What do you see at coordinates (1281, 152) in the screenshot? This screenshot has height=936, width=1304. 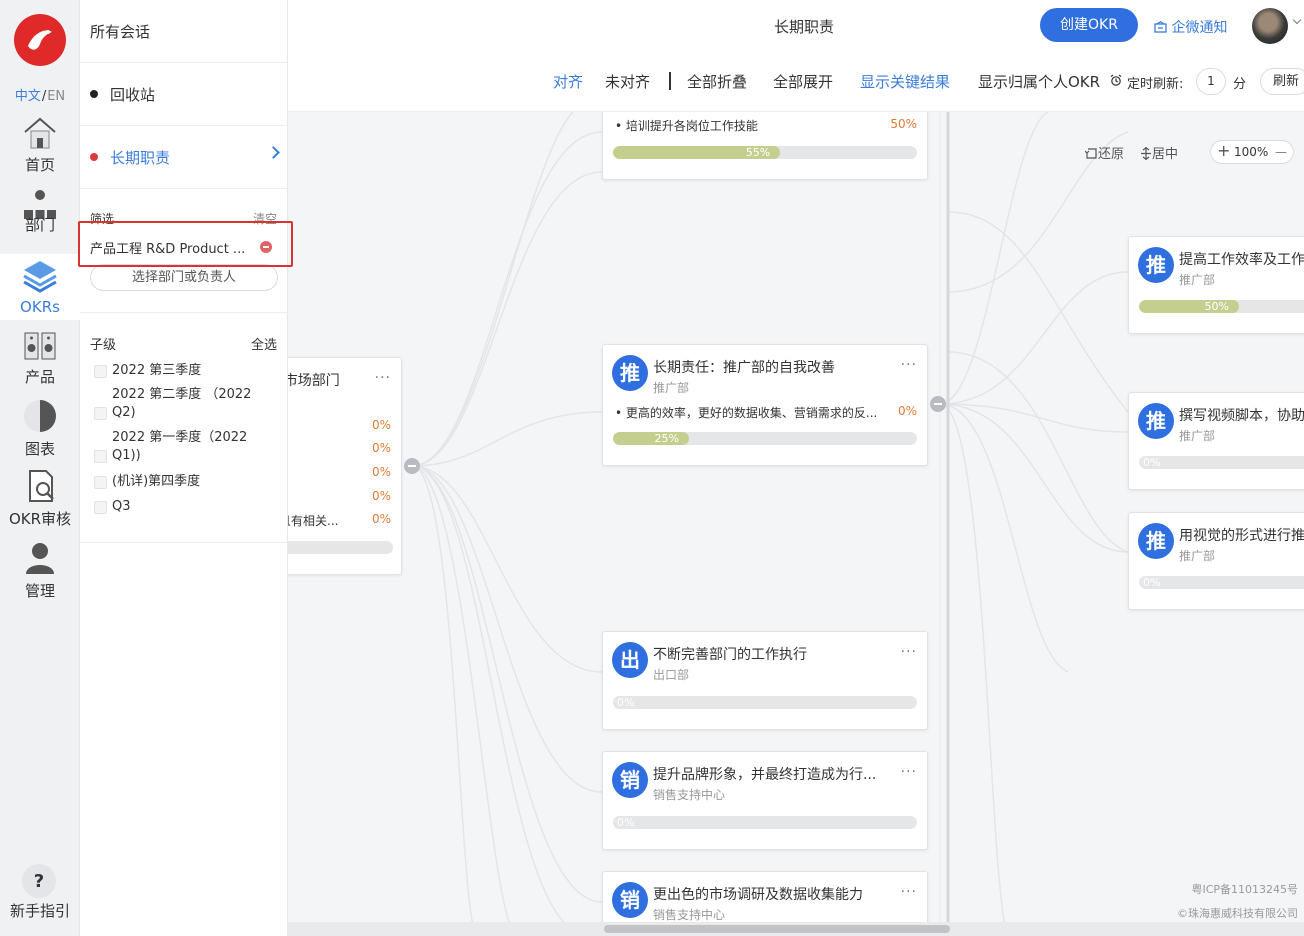 I see `zoom-out-icon: —` at bounding box center [1281, 152].